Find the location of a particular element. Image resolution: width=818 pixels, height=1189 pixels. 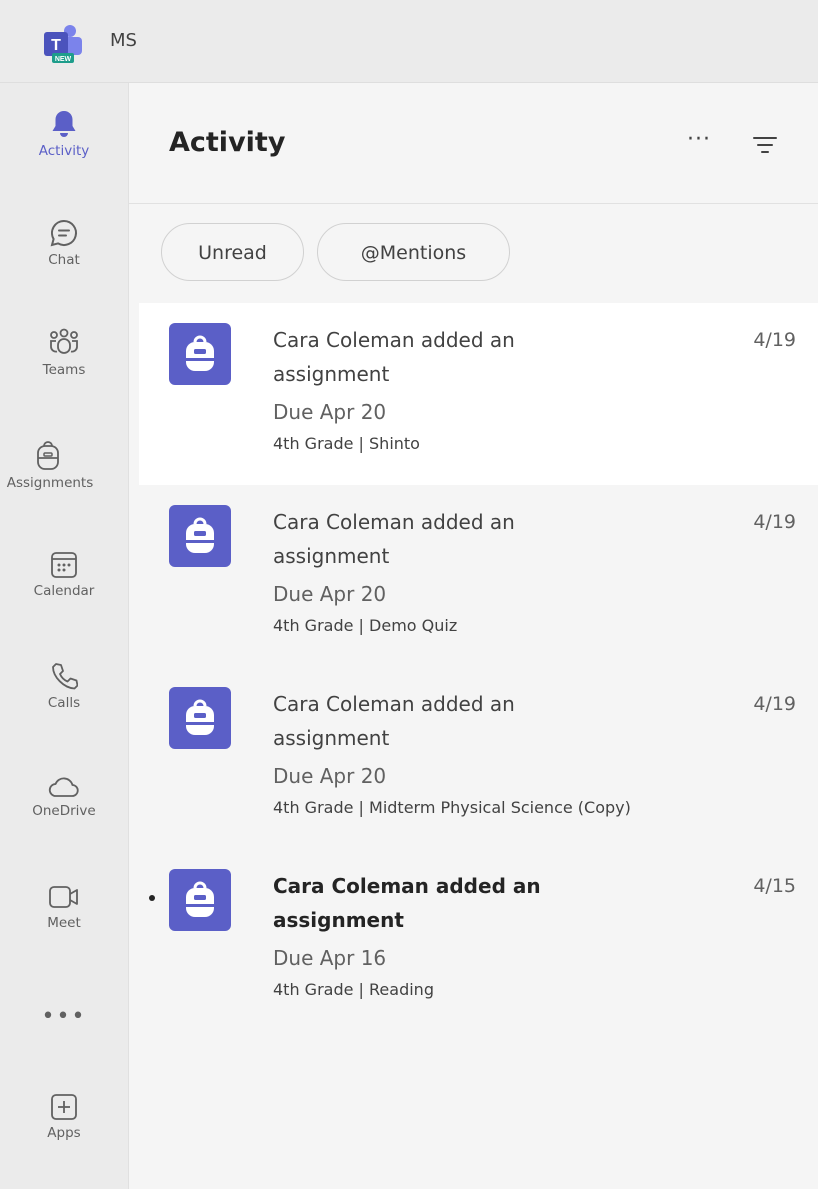

video-icon is located at coordinates (63, 897).